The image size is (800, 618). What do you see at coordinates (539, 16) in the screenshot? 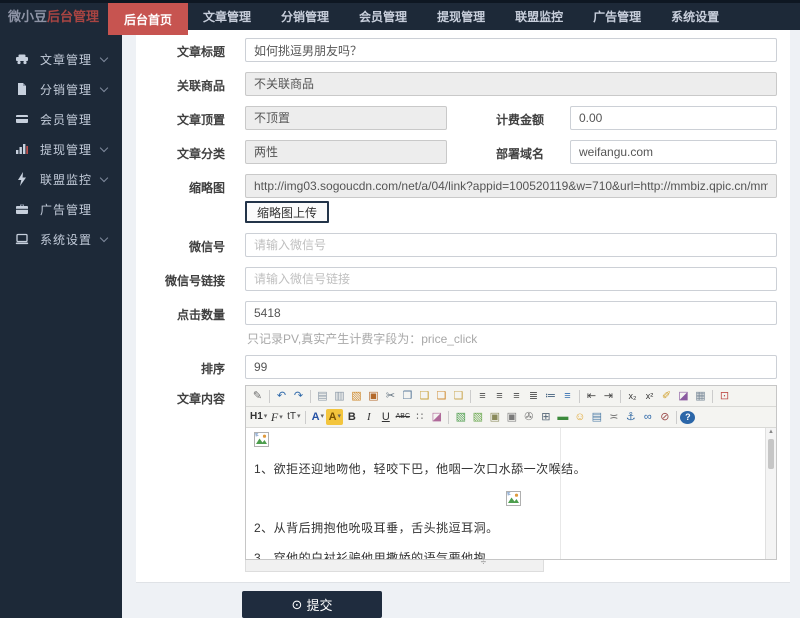
I see `top-tab-6: 联盟监控` at bounding box center [539, 16].